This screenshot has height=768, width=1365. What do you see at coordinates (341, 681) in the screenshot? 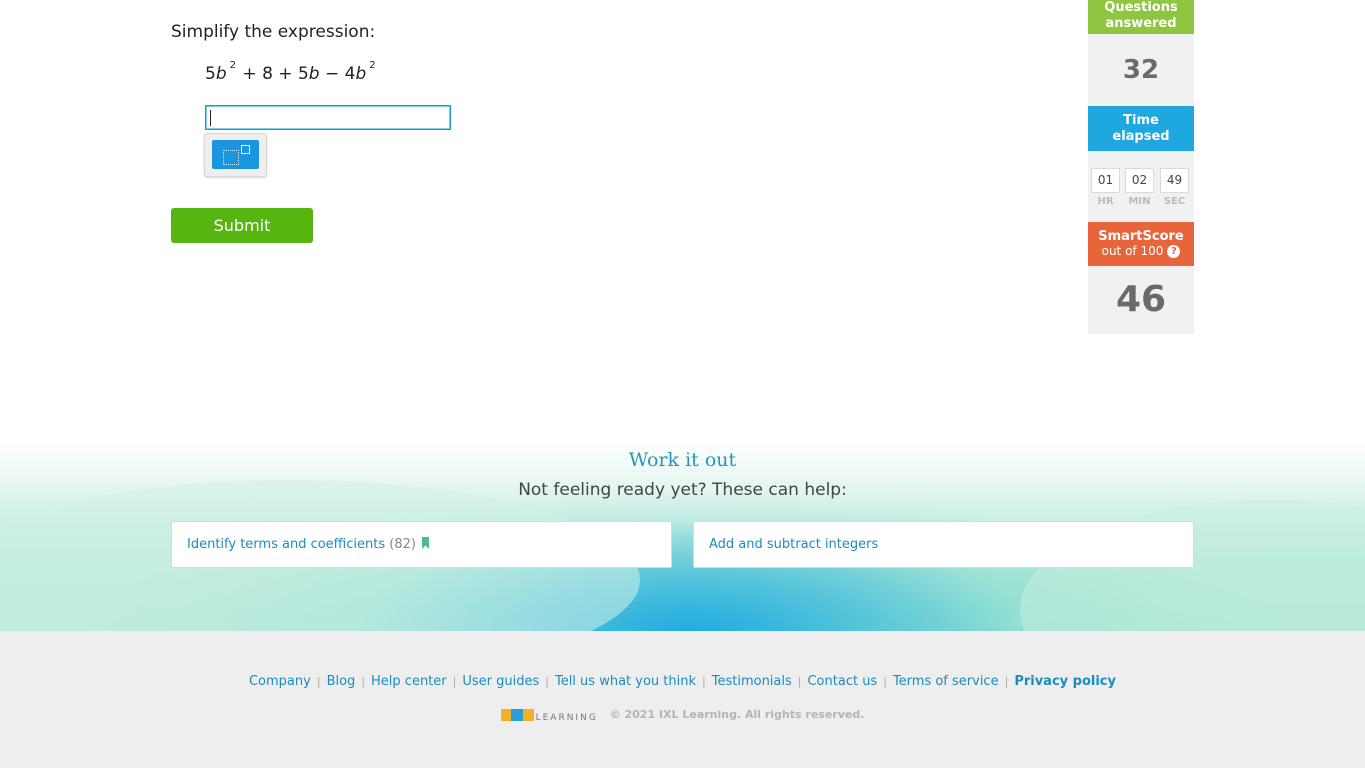
I see `footer-link-blog: Blog` at bounding box center [341, 681].